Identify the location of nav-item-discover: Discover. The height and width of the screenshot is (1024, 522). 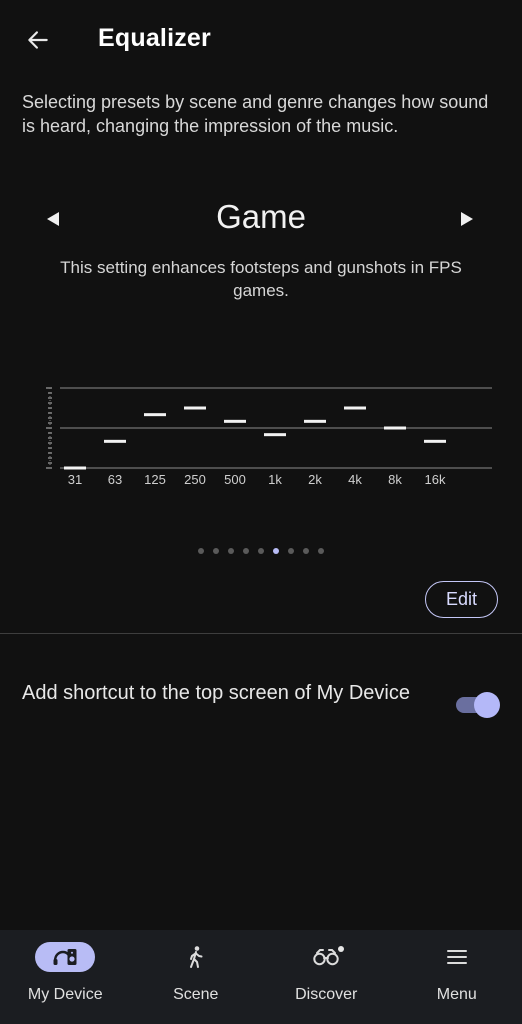
(326, 977).